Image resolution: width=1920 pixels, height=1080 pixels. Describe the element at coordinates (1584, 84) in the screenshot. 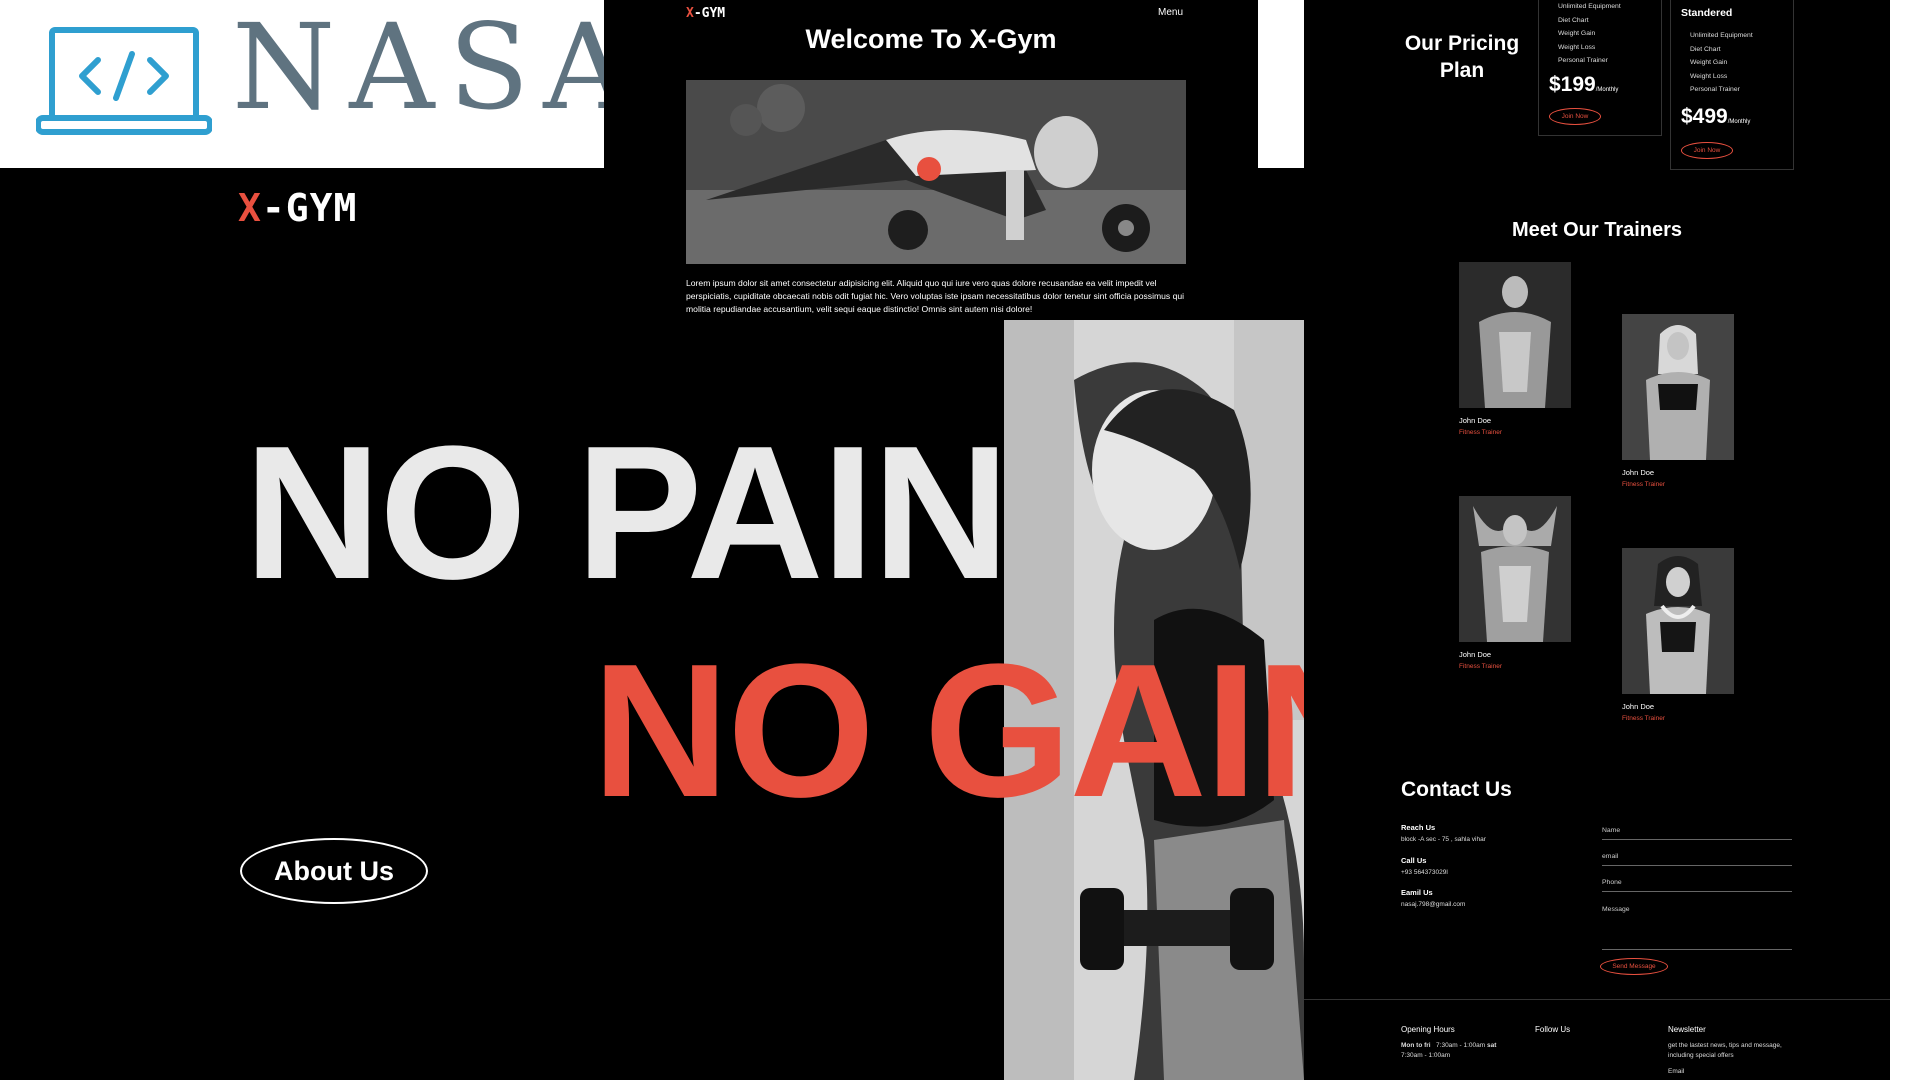

I see `plan-price: $199/Monthly` at that location.